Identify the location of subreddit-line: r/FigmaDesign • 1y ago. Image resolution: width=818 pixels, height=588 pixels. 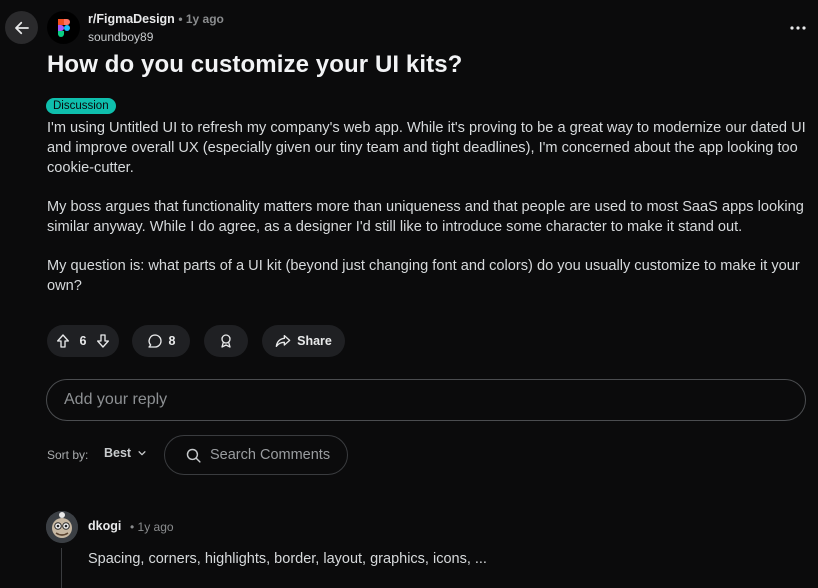
(156, 19).